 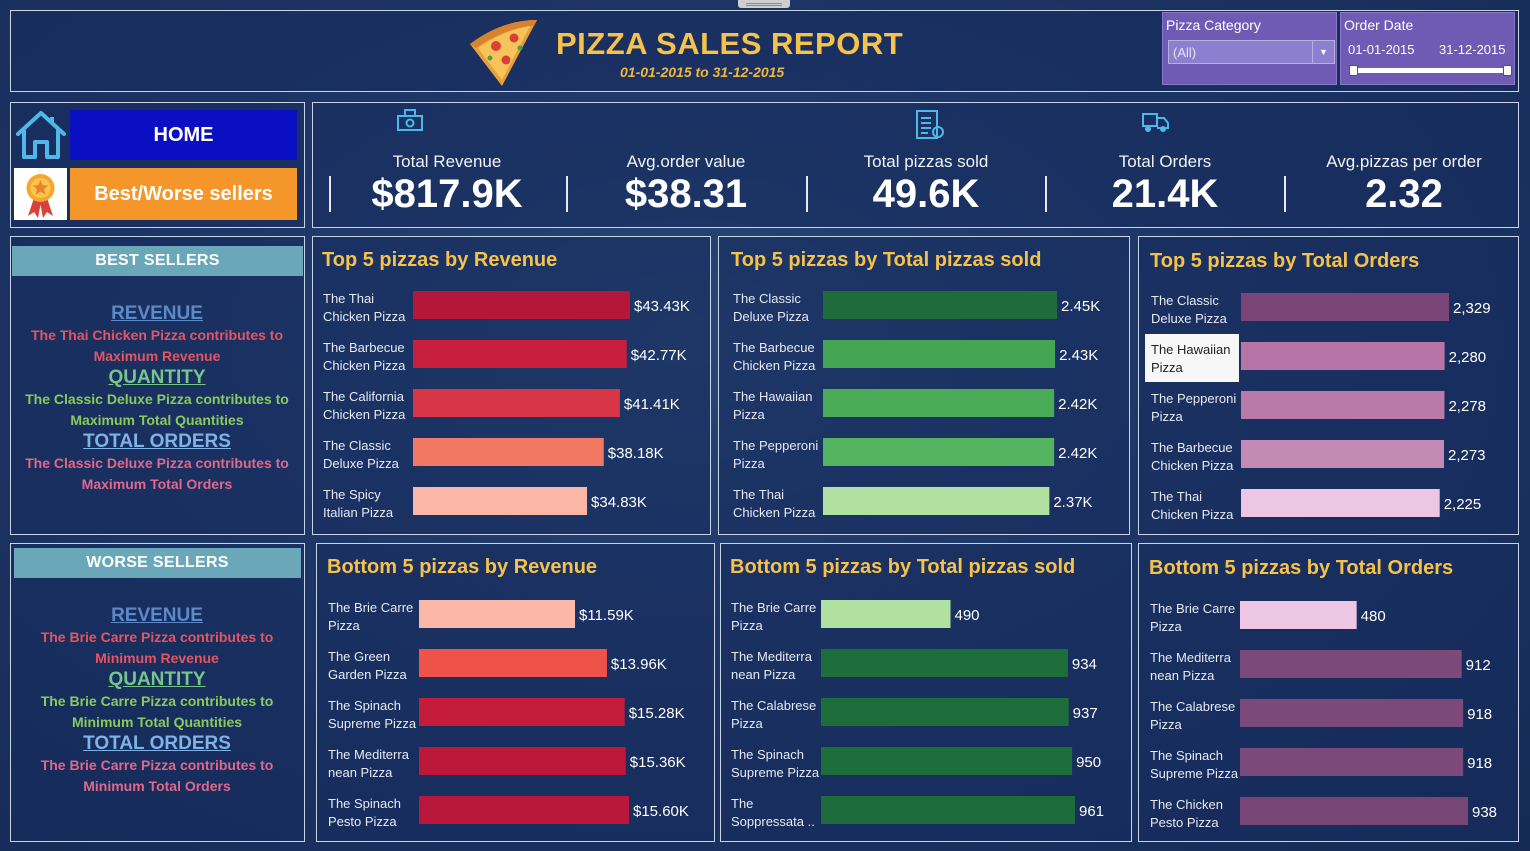 I want to click on best-revenue-line-2: Maximum Revenue, so click(x=157, y=356).